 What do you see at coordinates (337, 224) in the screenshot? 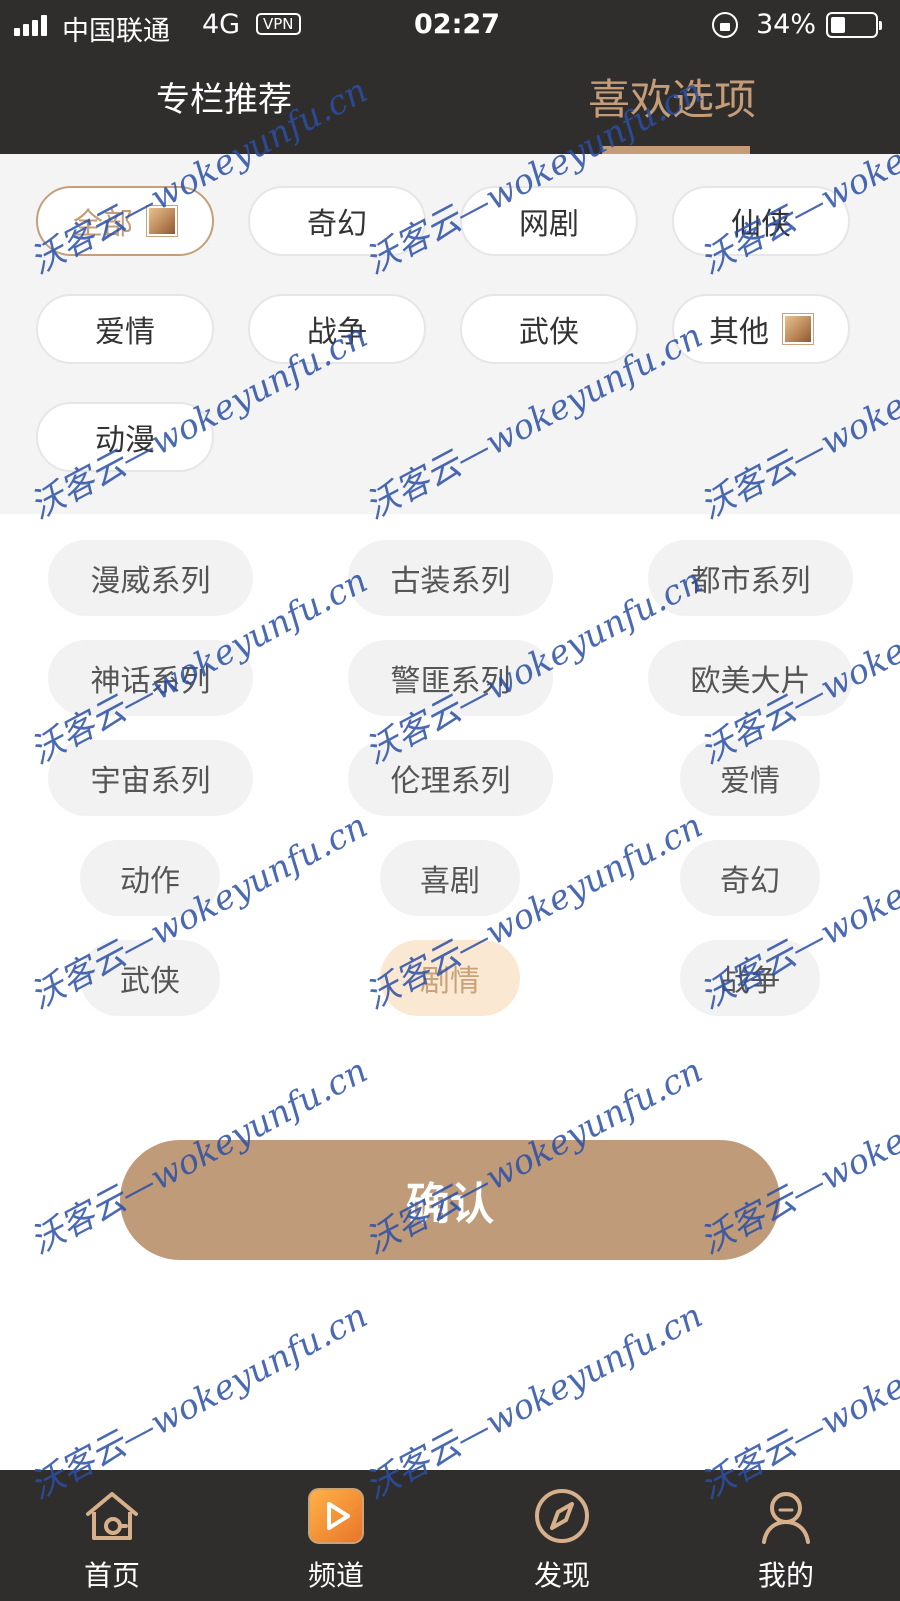
I see `filter-label: 奇幻` at bounding box center [337, 224].